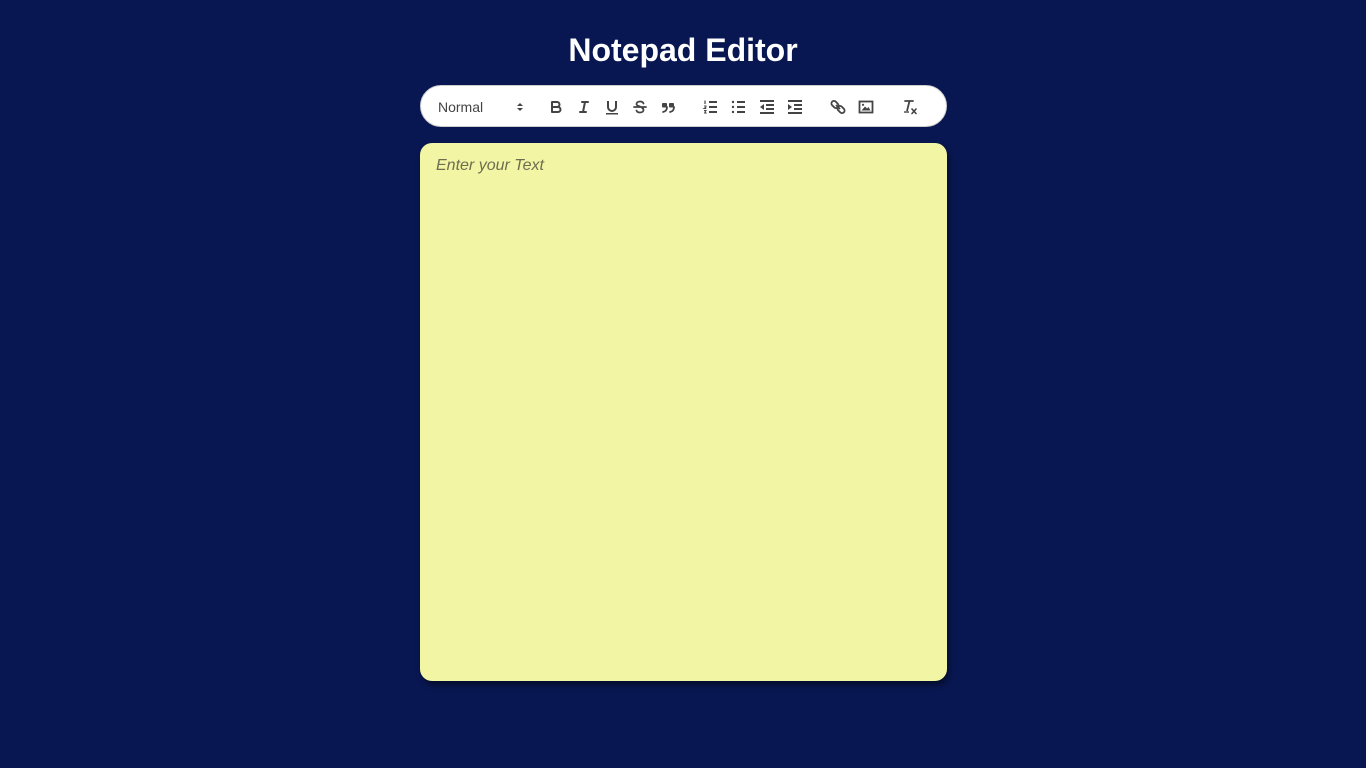 The image size is (1366, 768). I want to click on italic-button, so click(584, 107).